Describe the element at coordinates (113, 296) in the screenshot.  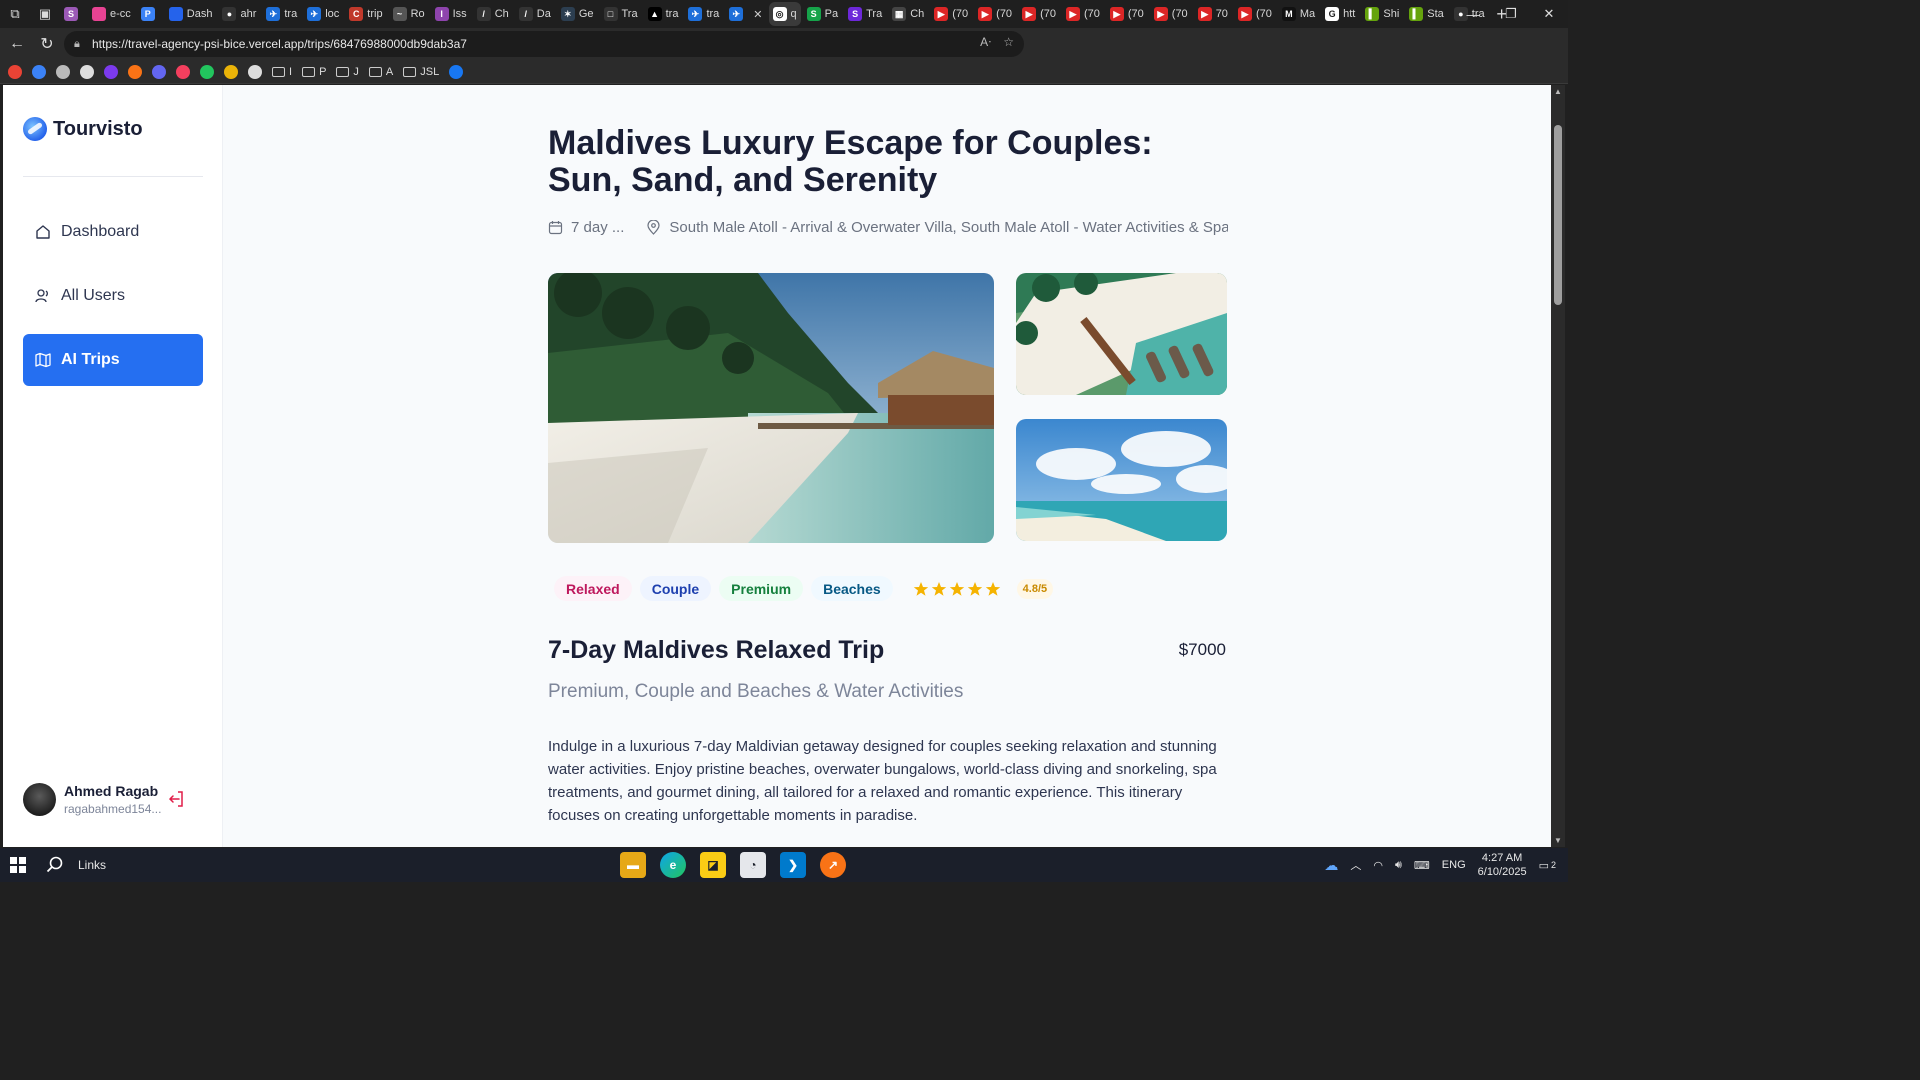
I see `sidebar-item-all-users: All Users` at that location.